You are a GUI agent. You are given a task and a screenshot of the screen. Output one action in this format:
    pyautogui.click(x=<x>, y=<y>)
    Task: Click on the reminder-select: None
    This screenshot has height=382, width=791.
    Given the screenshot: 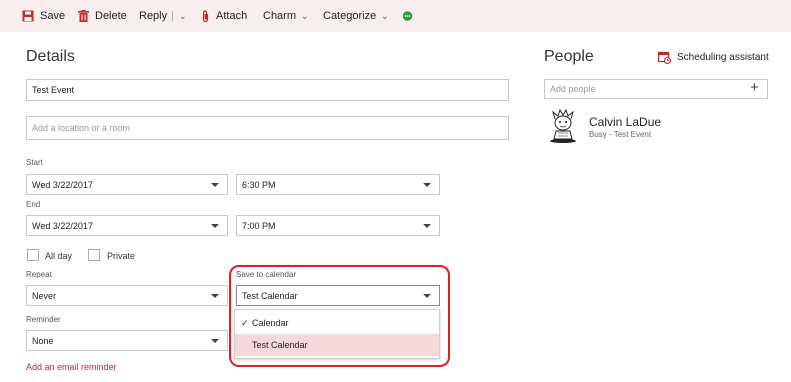 What is the action you would take?
    pyautogui.click(x=127, y=340)
    